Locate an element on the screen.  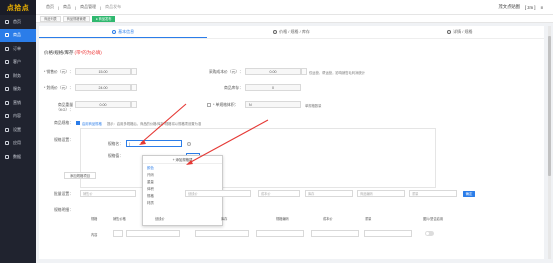
page-scrollbar is located at coordinates (549, 142).